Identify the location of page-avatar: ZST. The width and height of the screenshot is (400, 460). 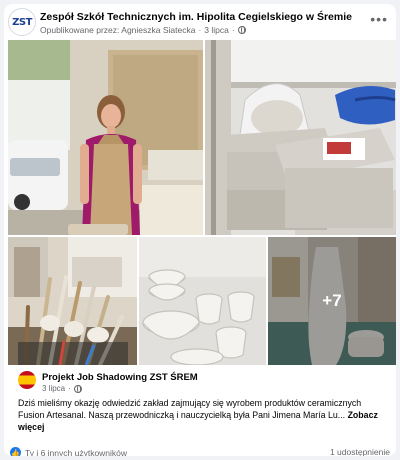
(22, 22).